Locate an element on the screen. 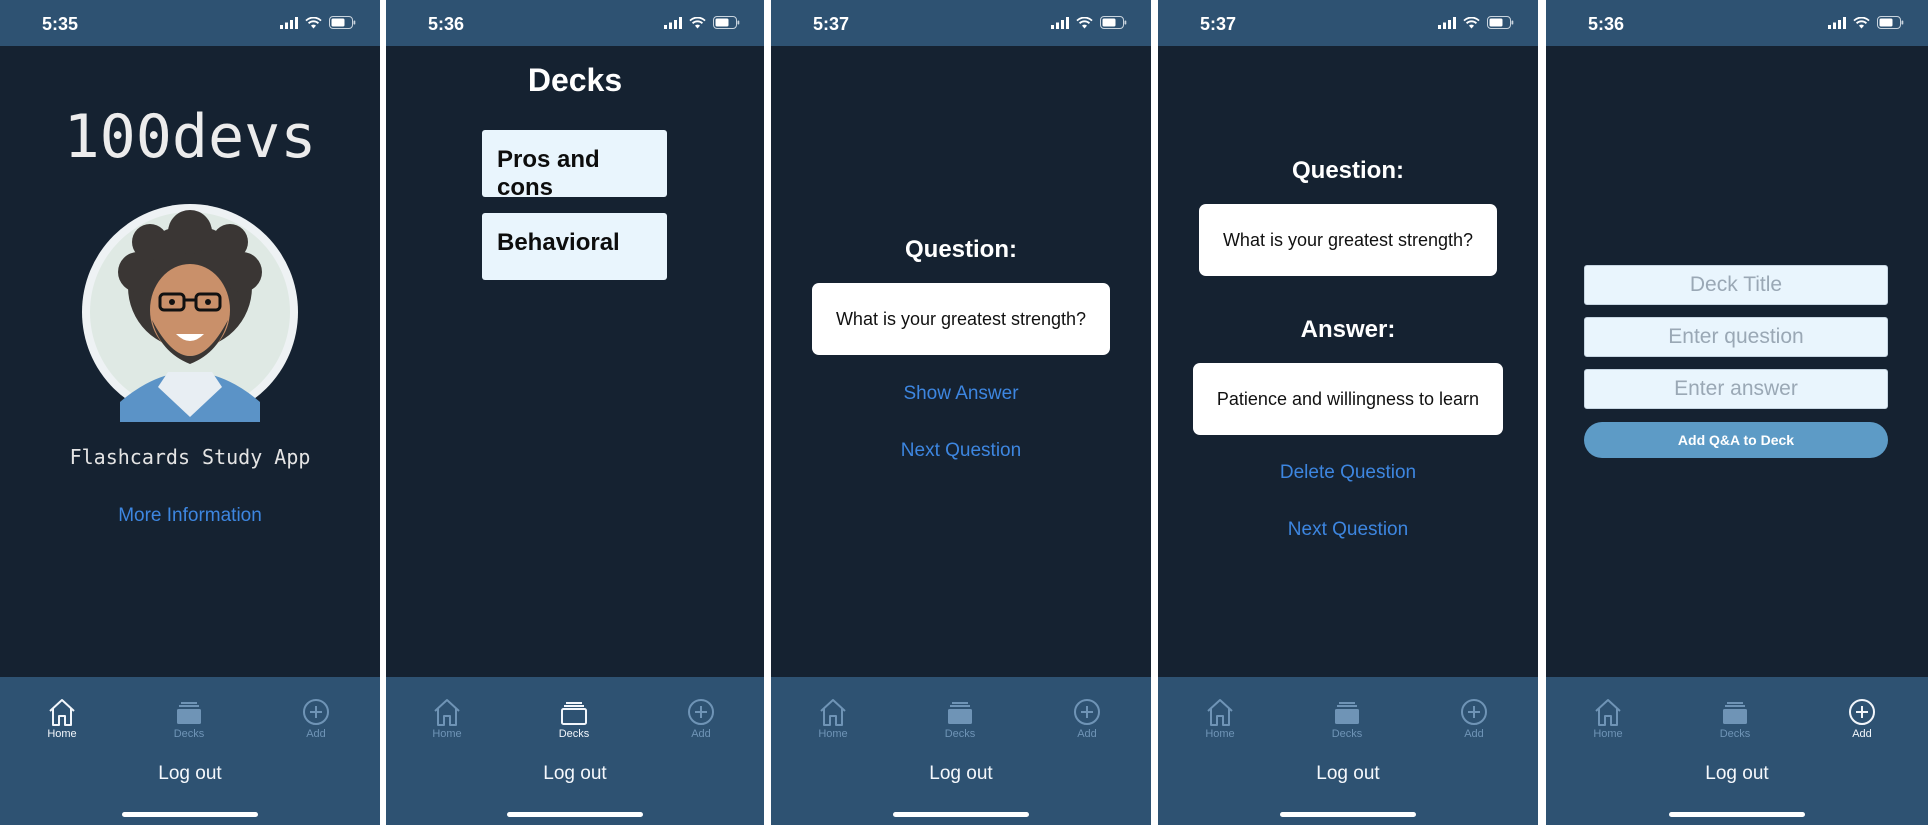  add-qa-to-deck-button: Add Q&A to Deck is located at coordinates (1736, 440).